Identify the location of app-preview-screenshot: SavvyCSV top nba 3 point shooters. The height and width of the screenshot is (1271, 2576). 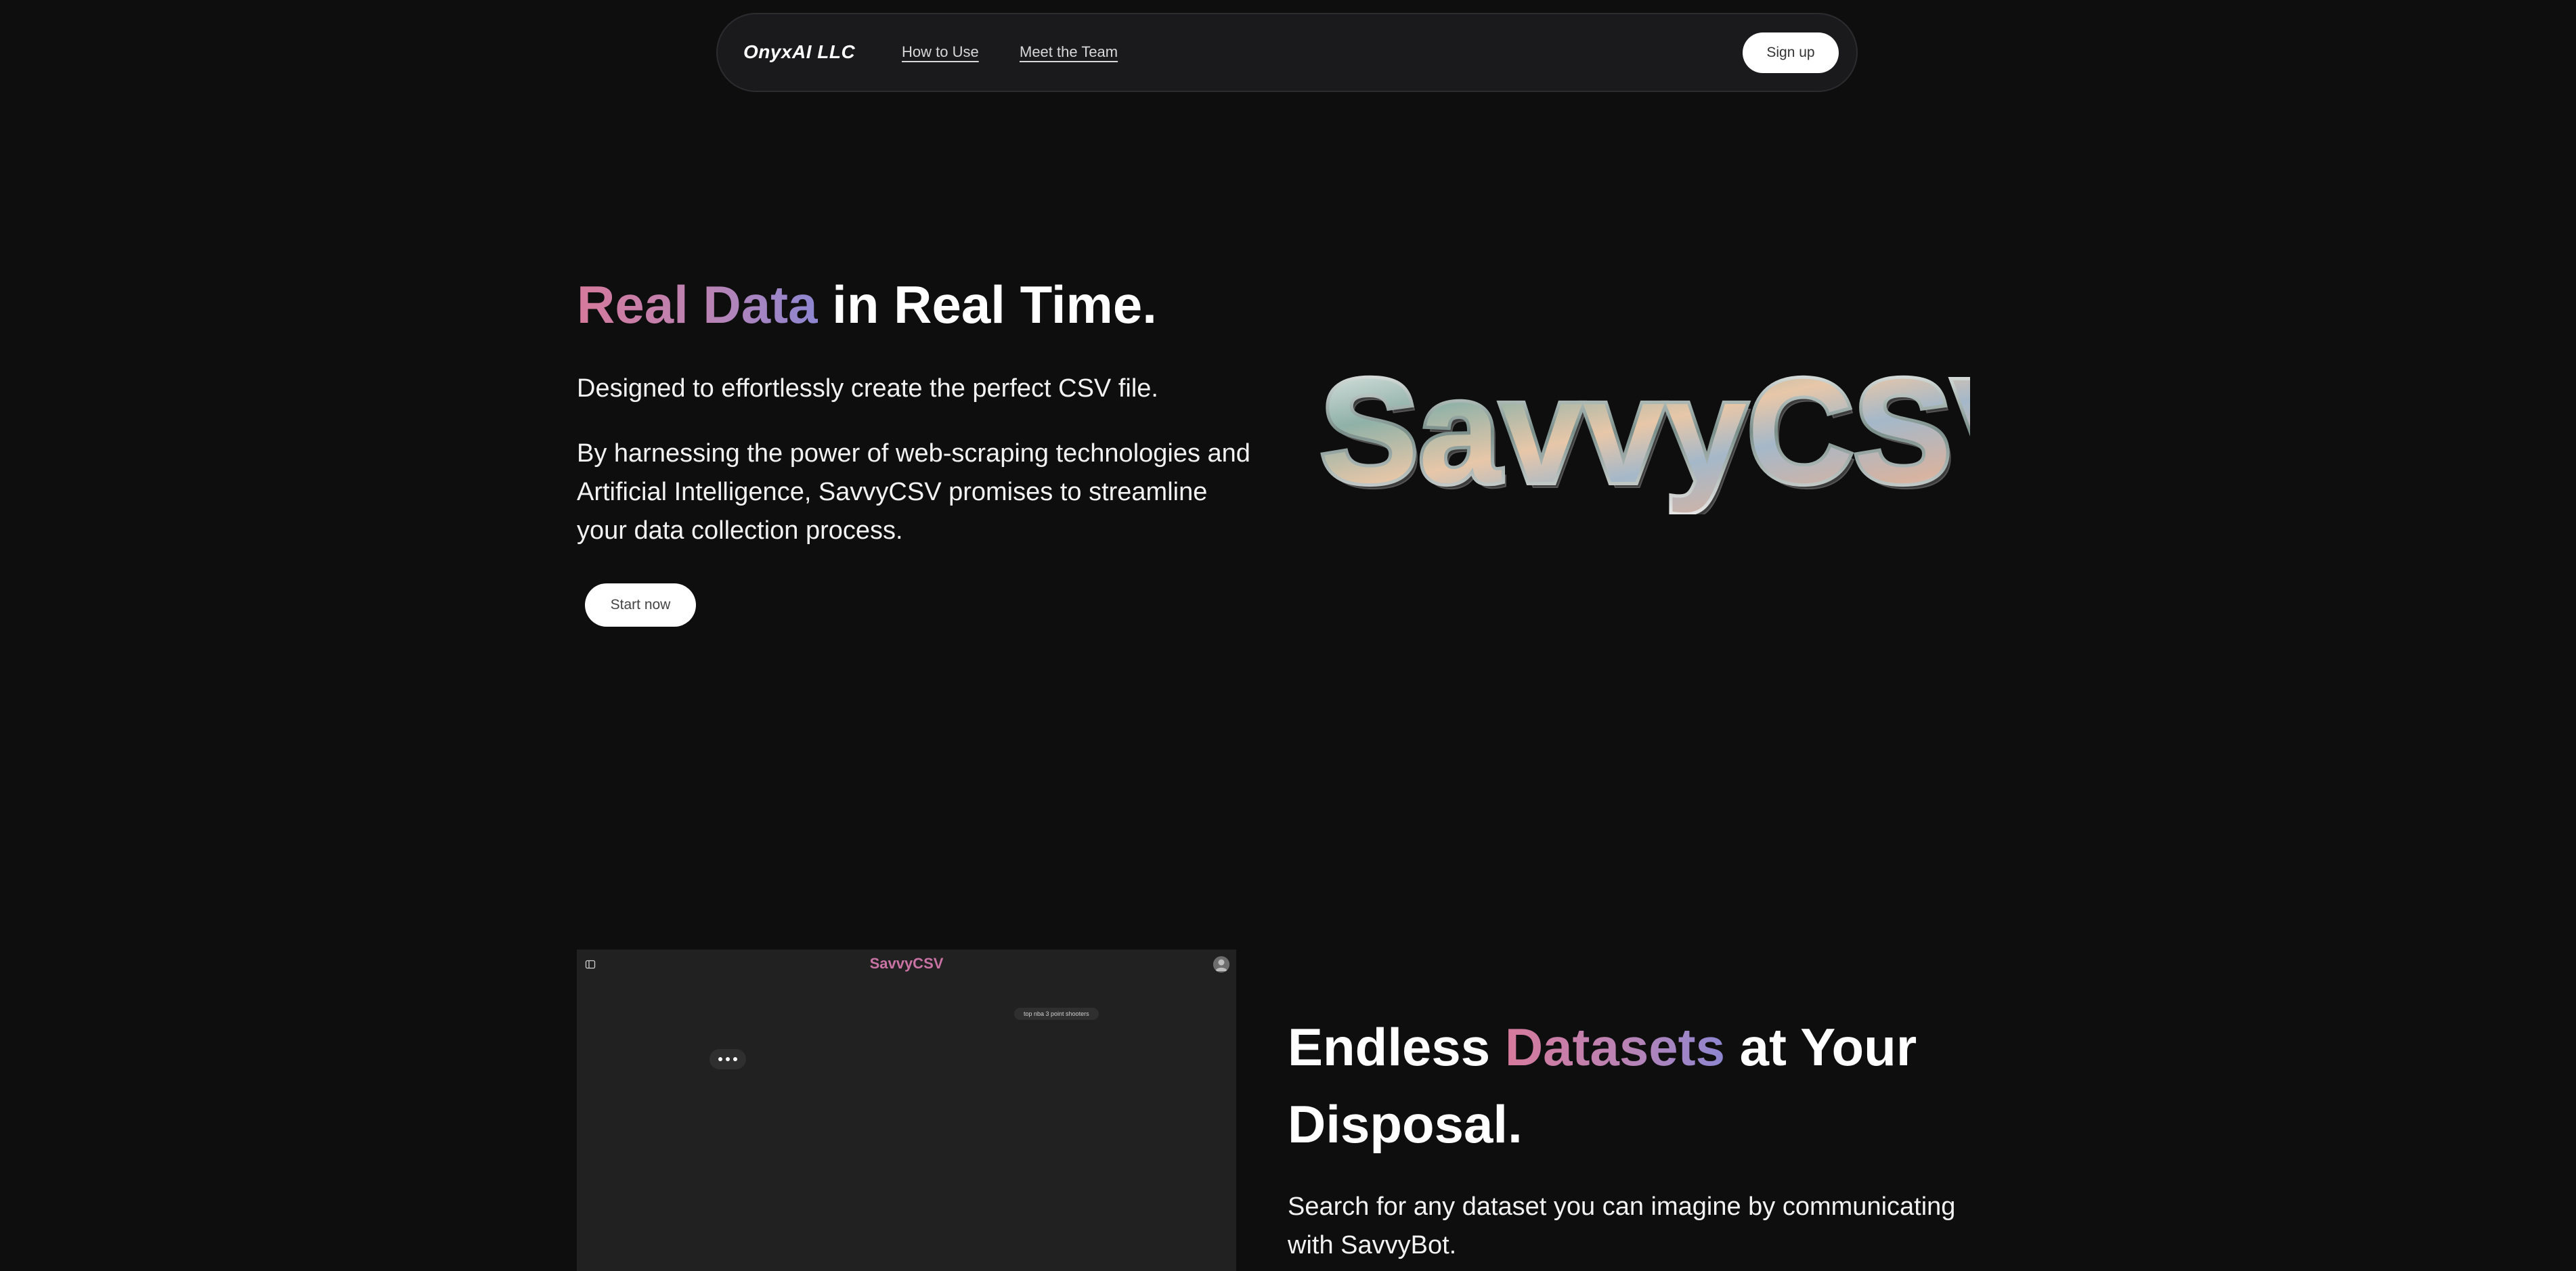
(906, 1110).